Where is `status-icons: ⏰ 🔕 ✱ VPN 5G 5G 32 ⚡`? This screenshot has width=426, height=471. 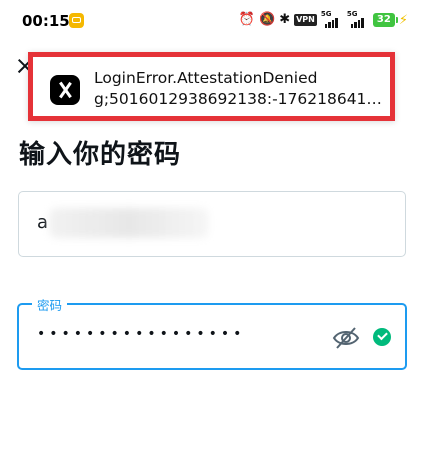
status-icons: ⏰ 🔕 ✱ VPN 5G 5G 32 ⚡ is located at coordinates (323, 19).